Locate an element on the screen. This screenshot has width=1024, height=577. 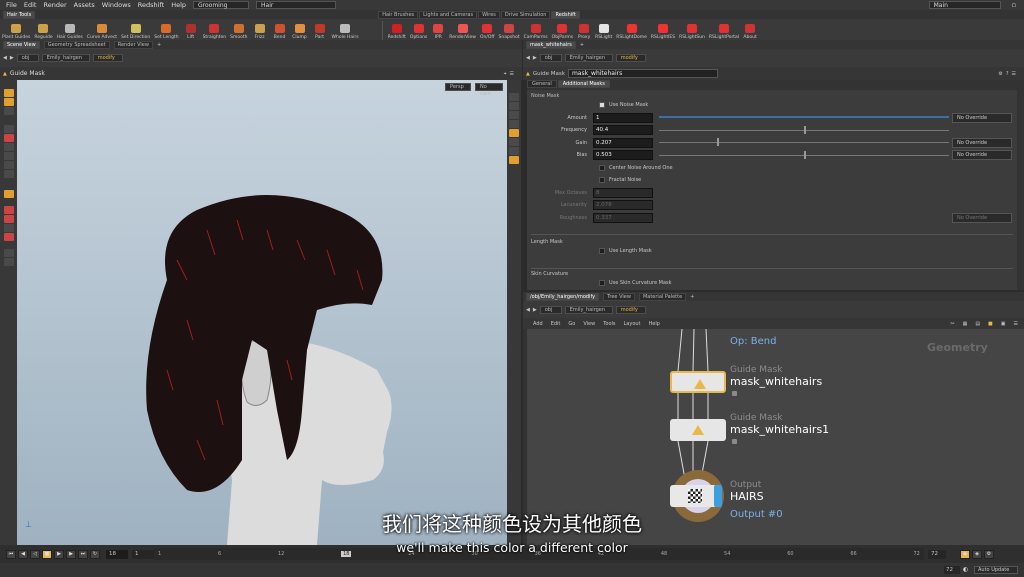
viewport-options-icon: ☰ is located at coordinates (512, 74).